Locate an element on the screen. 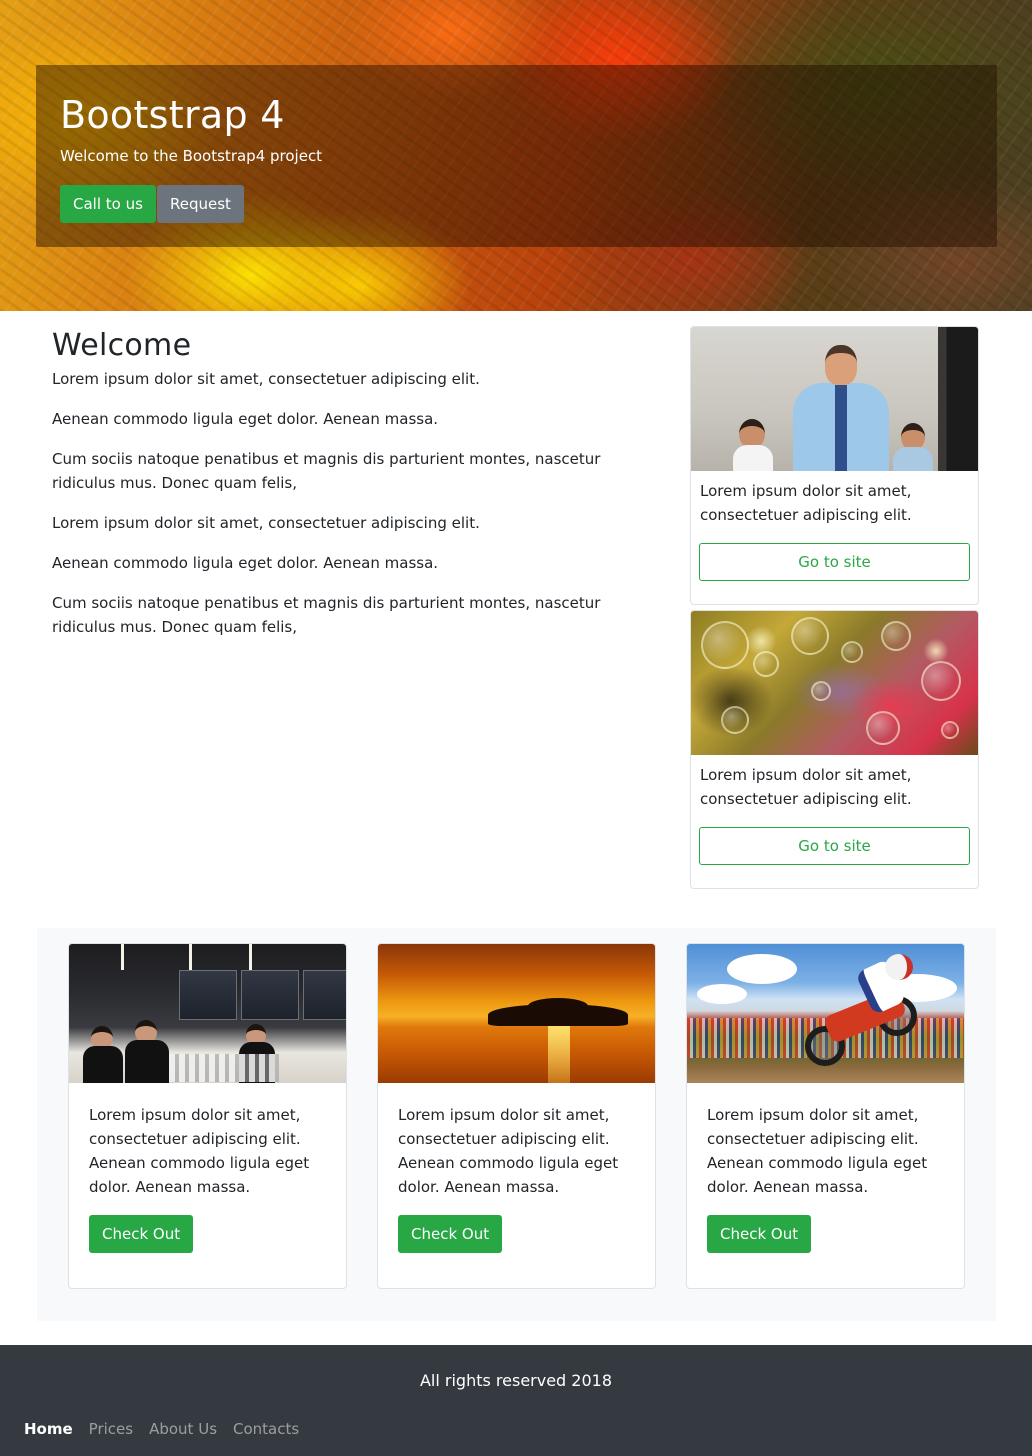  hero-lead: Welcome to the Bootstrap4 project is located at coordinates (191, 156).